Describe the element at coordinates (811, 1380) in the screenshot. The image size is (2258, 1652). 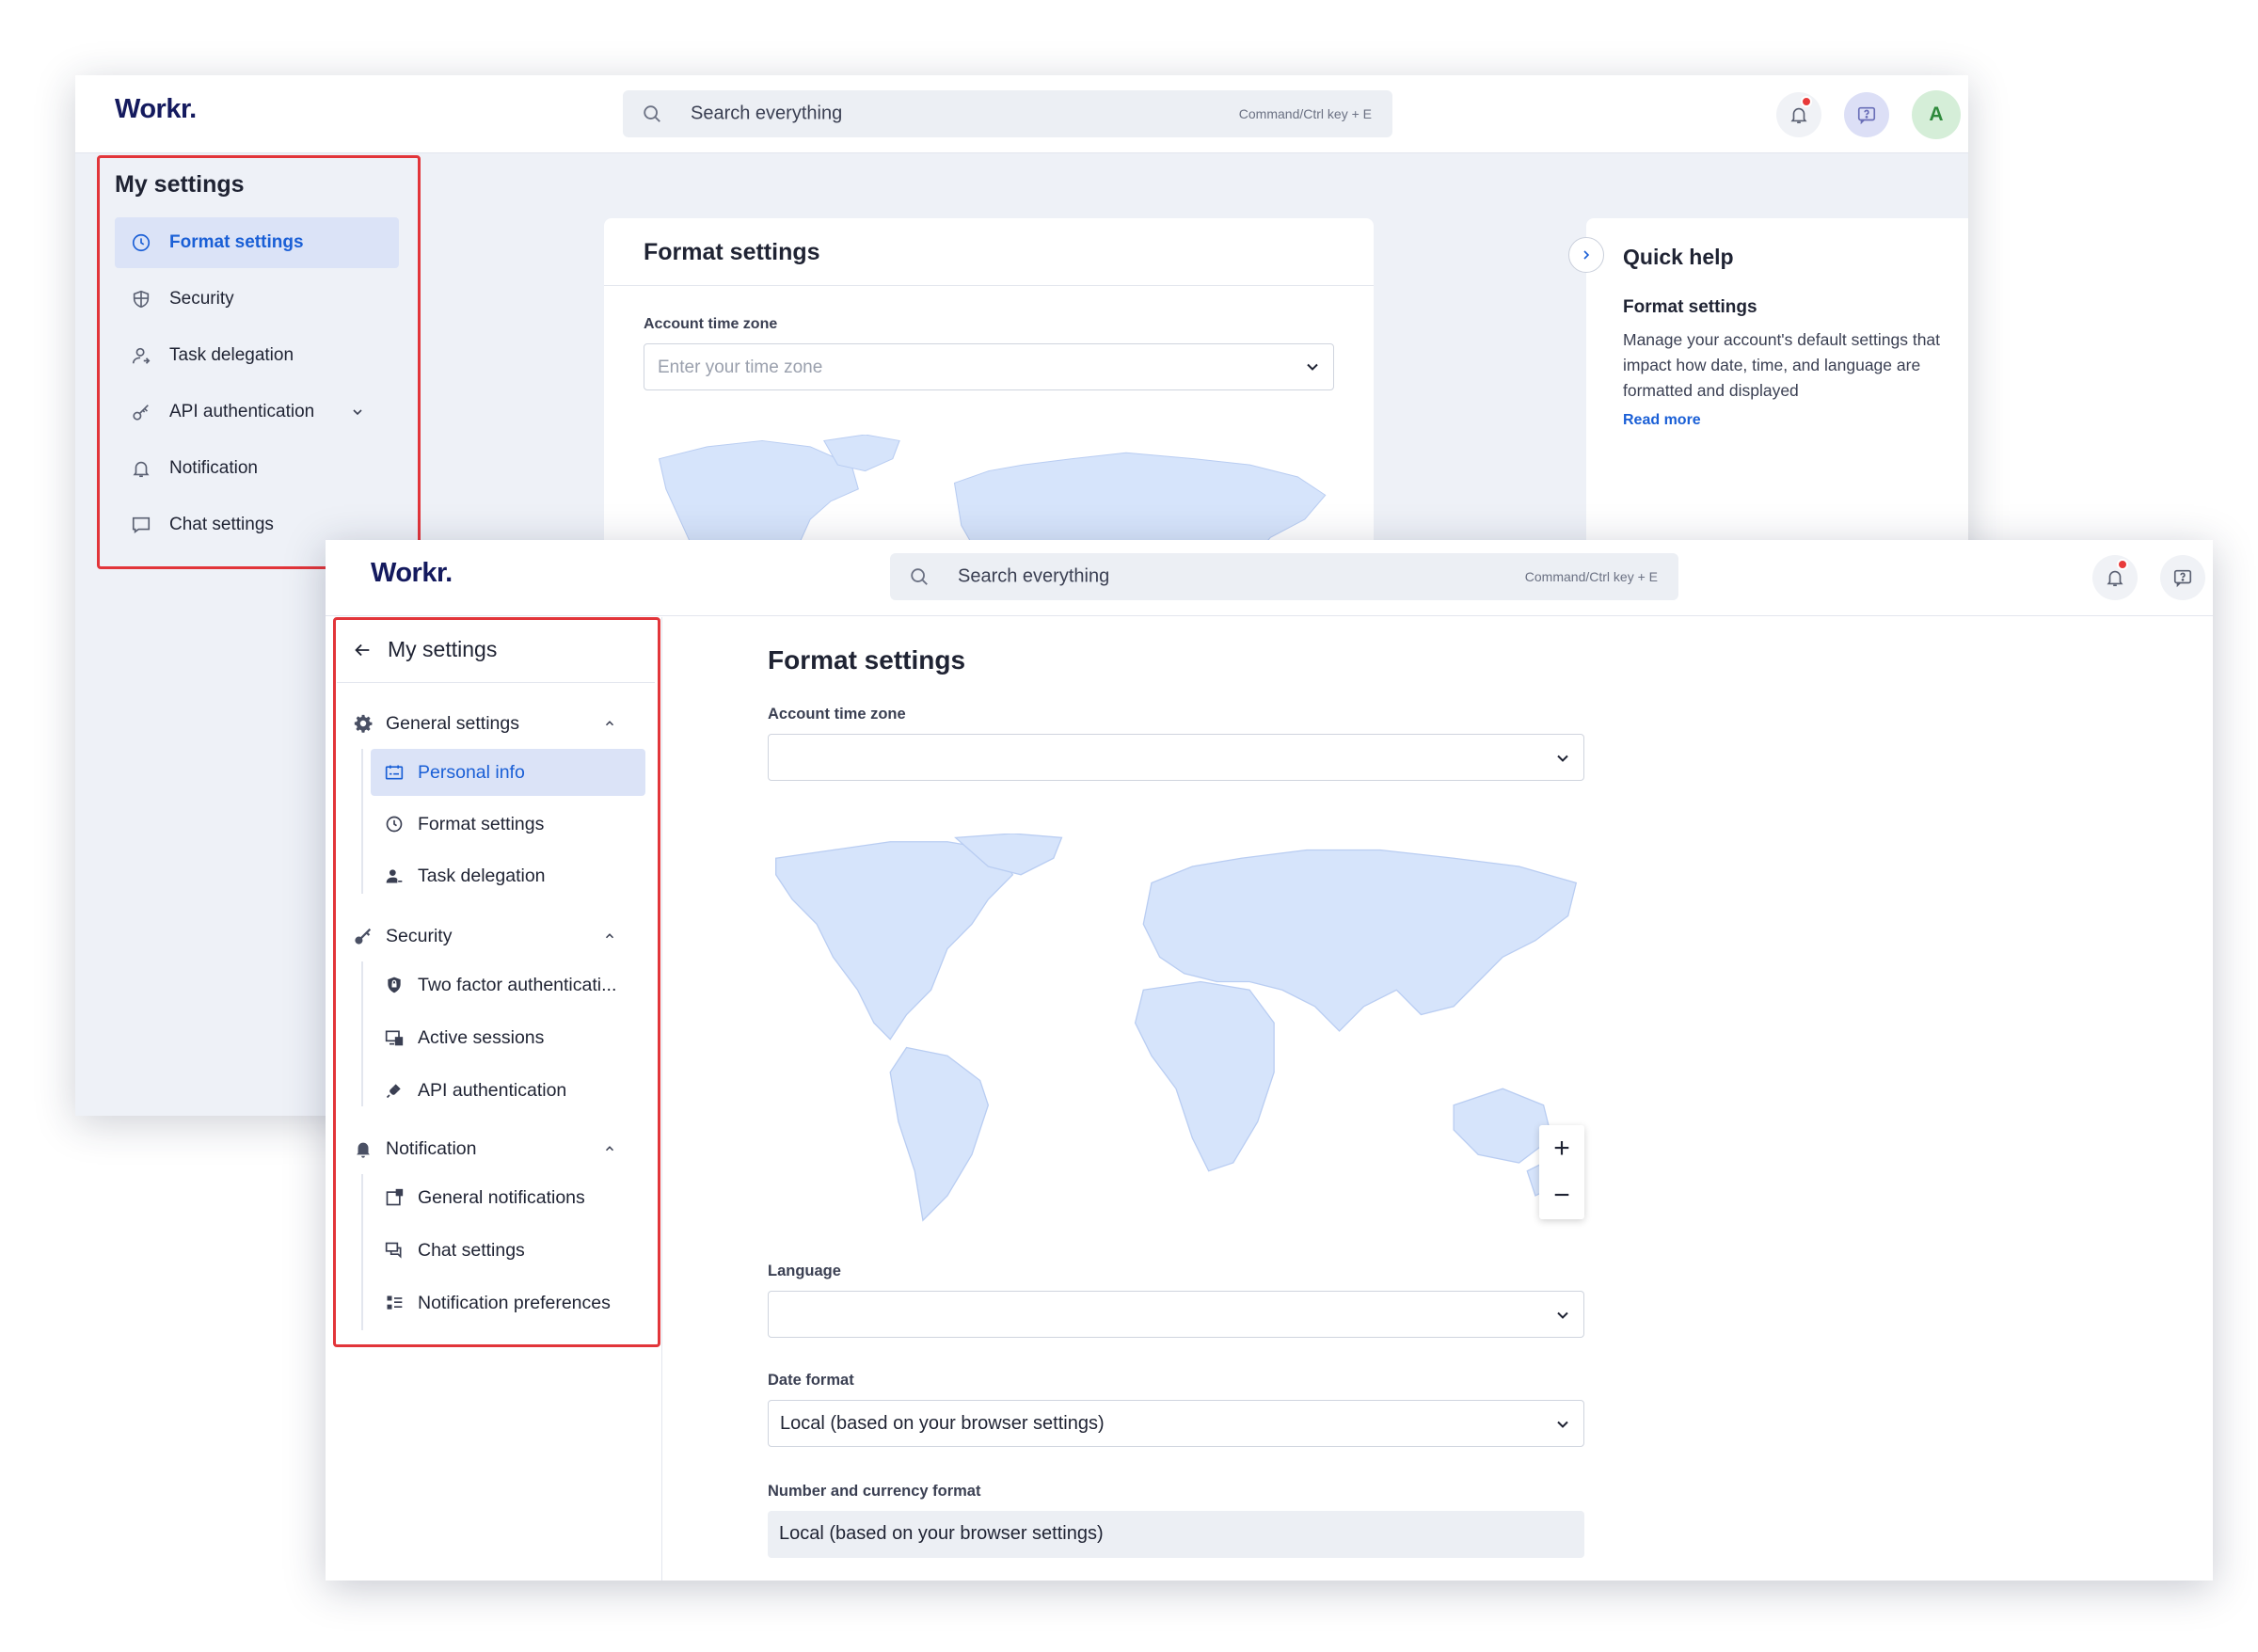
I see `date-format-label: Date format` at that location.